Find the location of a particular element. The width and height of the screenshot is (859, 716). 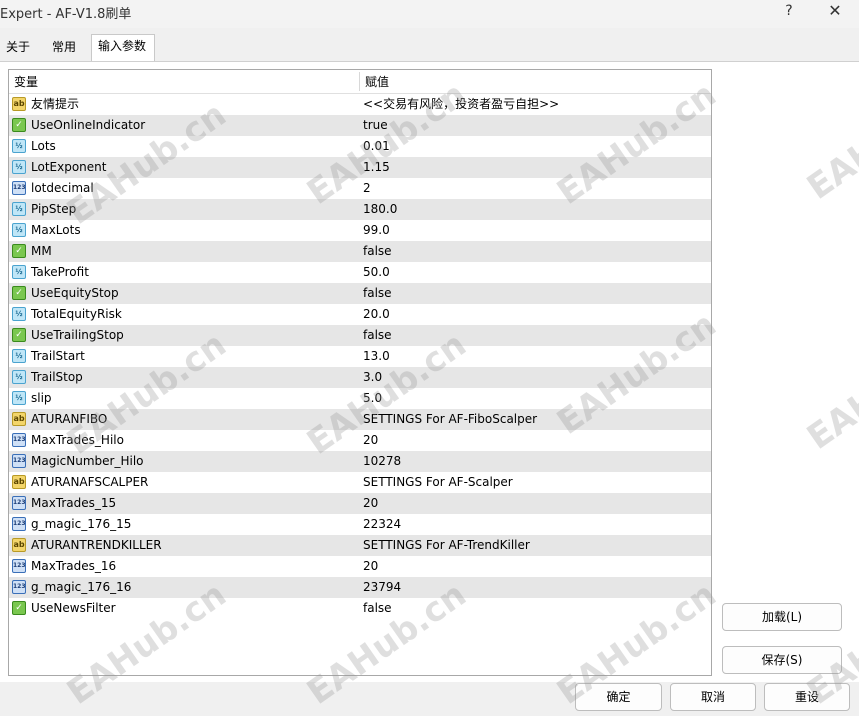

ok-button: 确定 is located at coordinates (618, 697).